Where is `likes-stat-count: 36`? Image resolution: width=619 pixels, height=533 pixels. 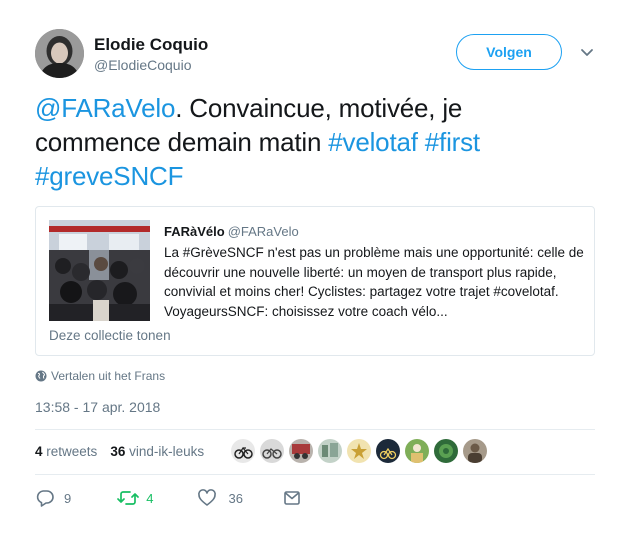
likes-stat-count: 36 is located at coordinates (118, 451).